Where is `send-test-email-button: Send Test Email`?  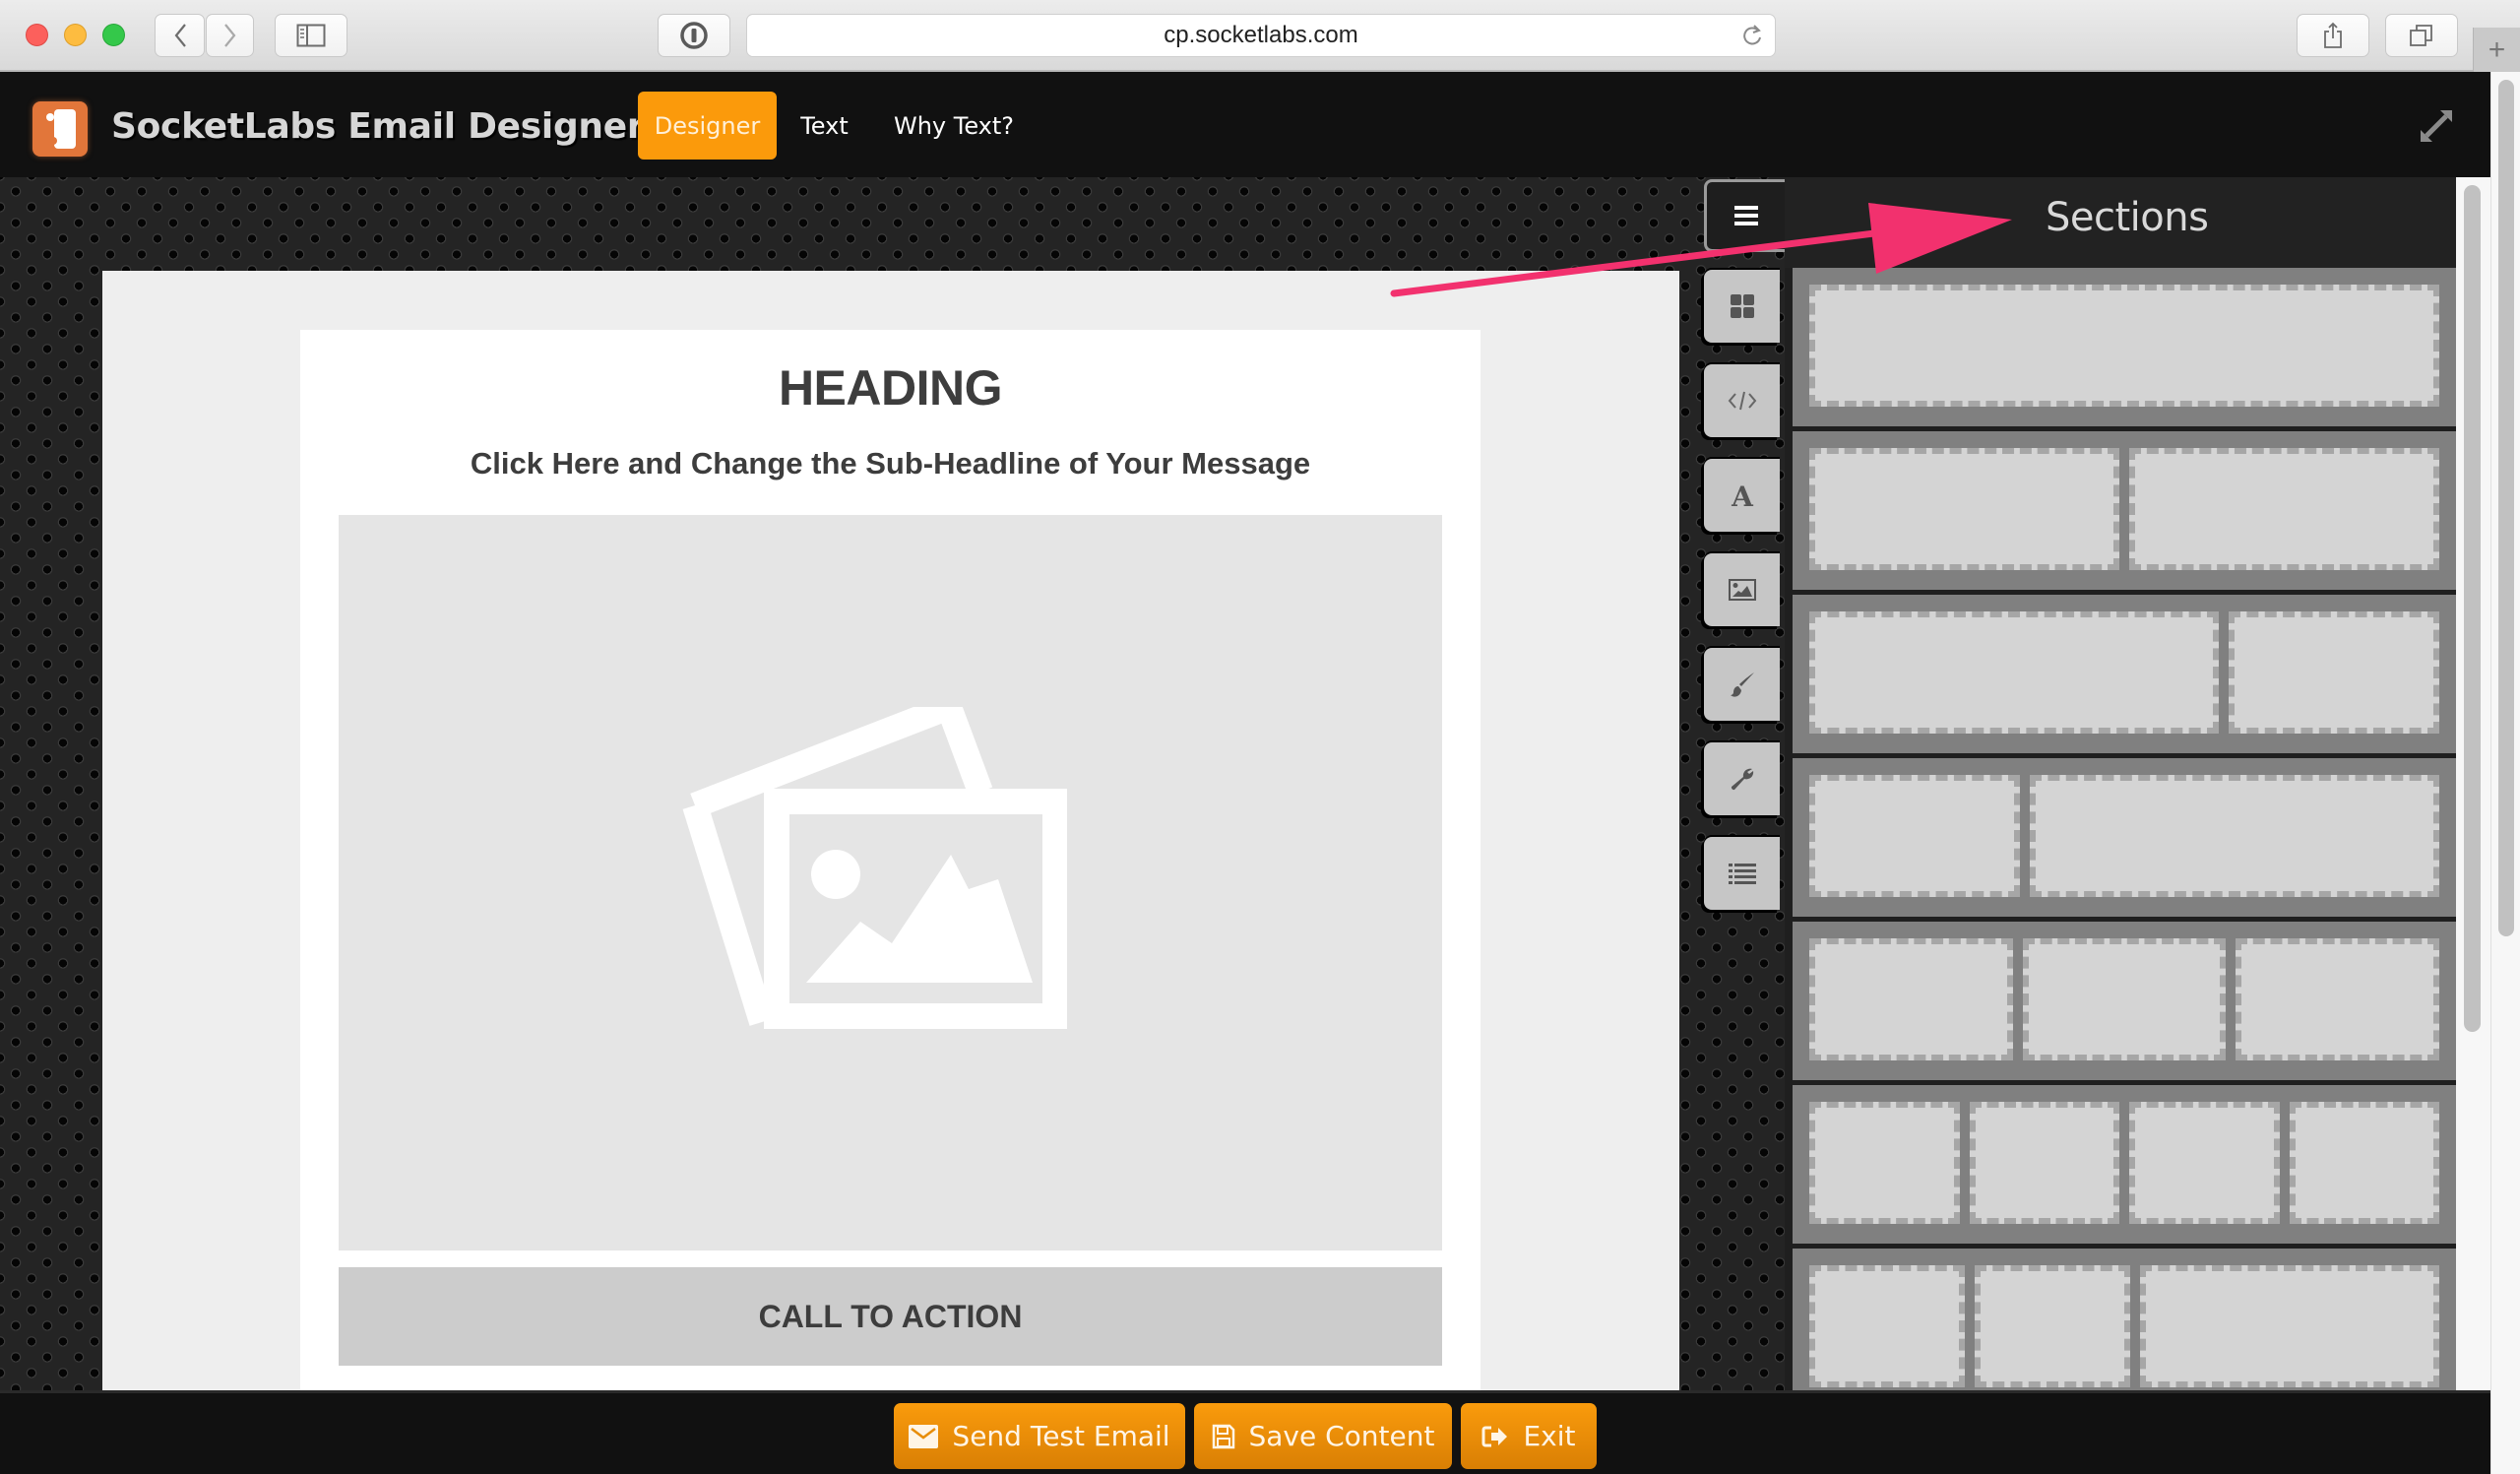 send-test-email-button: Send Test Email is located at coordinates (1039, 1436).